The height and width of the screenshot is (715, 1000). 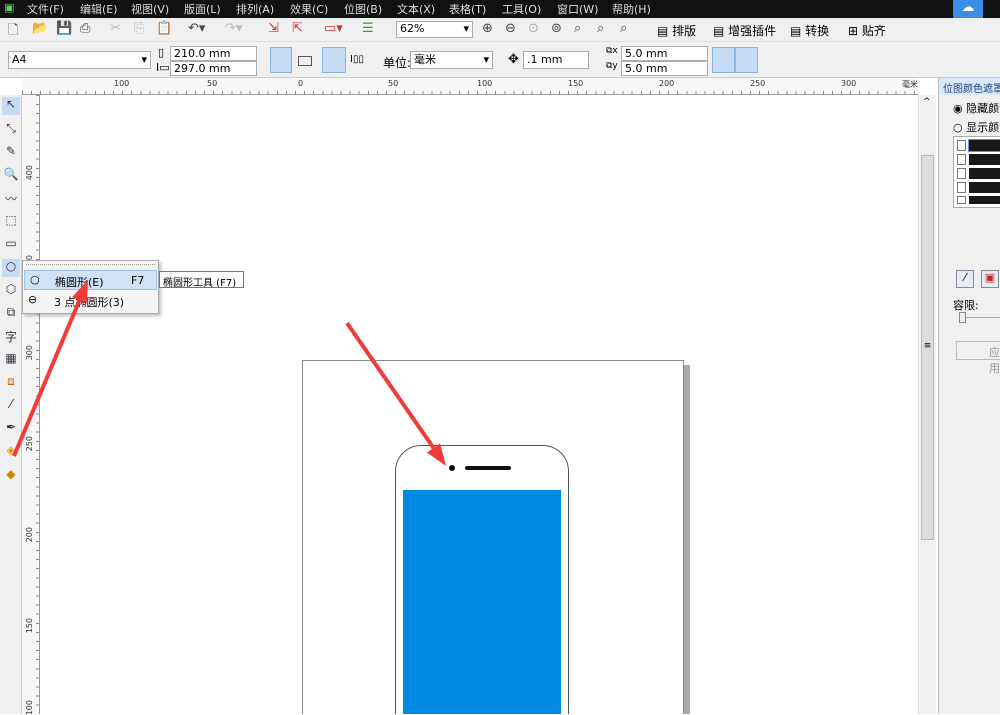 I want to click on annotation-arrows, so click(x=229, y=373).